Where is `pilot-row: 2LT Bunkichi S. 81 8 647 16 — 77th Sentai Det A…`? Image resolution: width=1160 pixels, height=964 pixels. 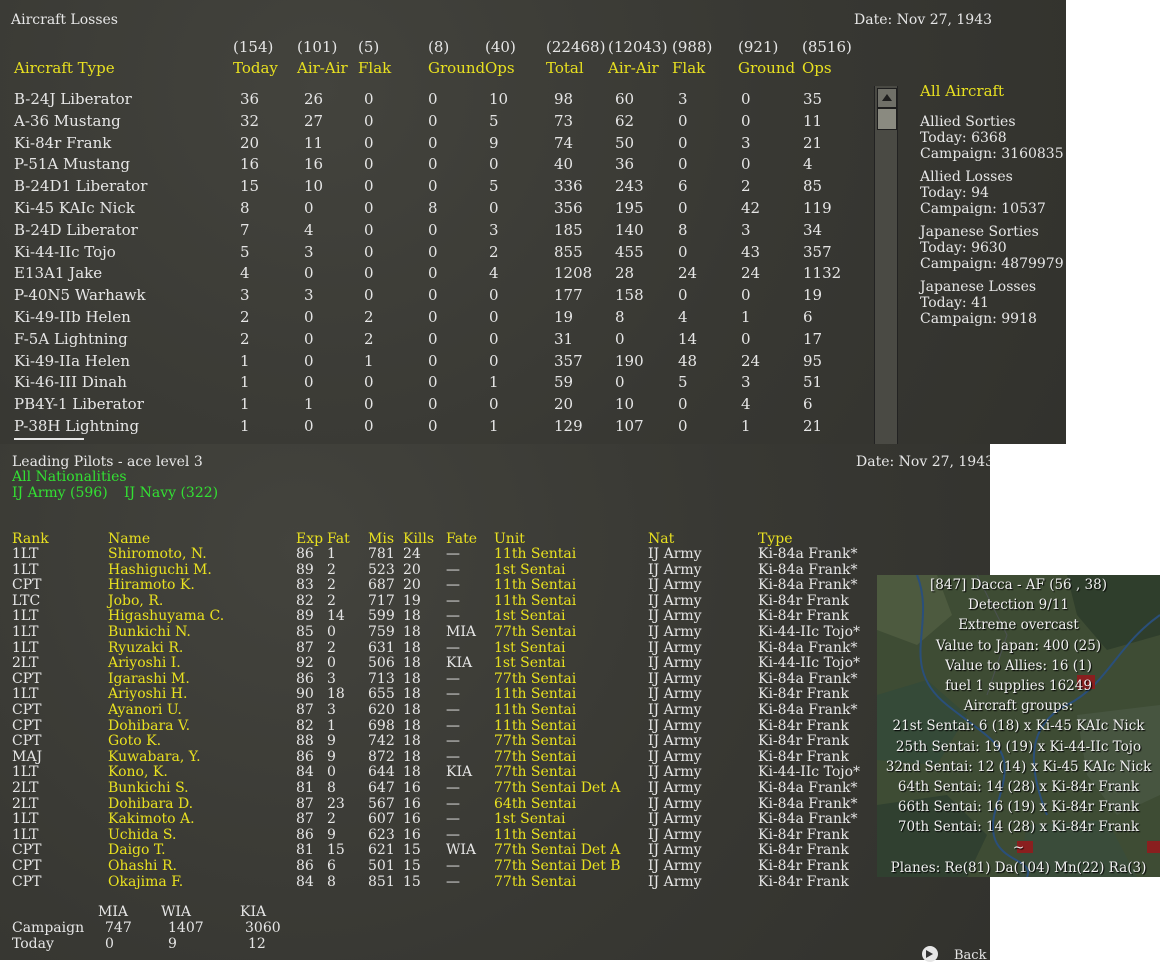 pilot-row: 2LT Bunkichi S. 81 8 647 16 — 77th Sentai Det A… is located at coordinates (495, 789).